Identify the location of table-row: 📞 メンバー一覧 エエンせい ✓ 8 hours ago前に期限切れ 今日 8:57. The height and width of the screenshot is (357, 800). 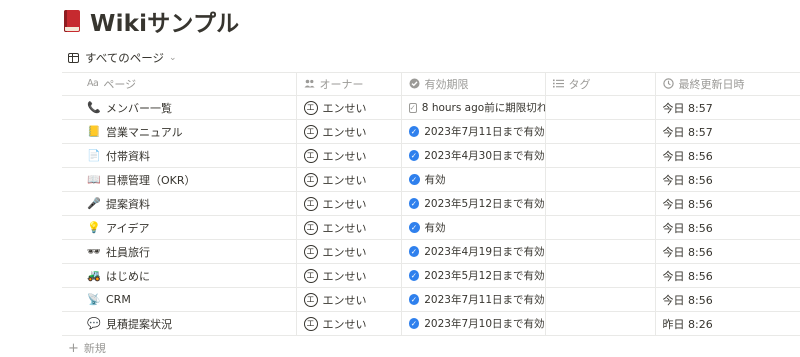
(431, 107).